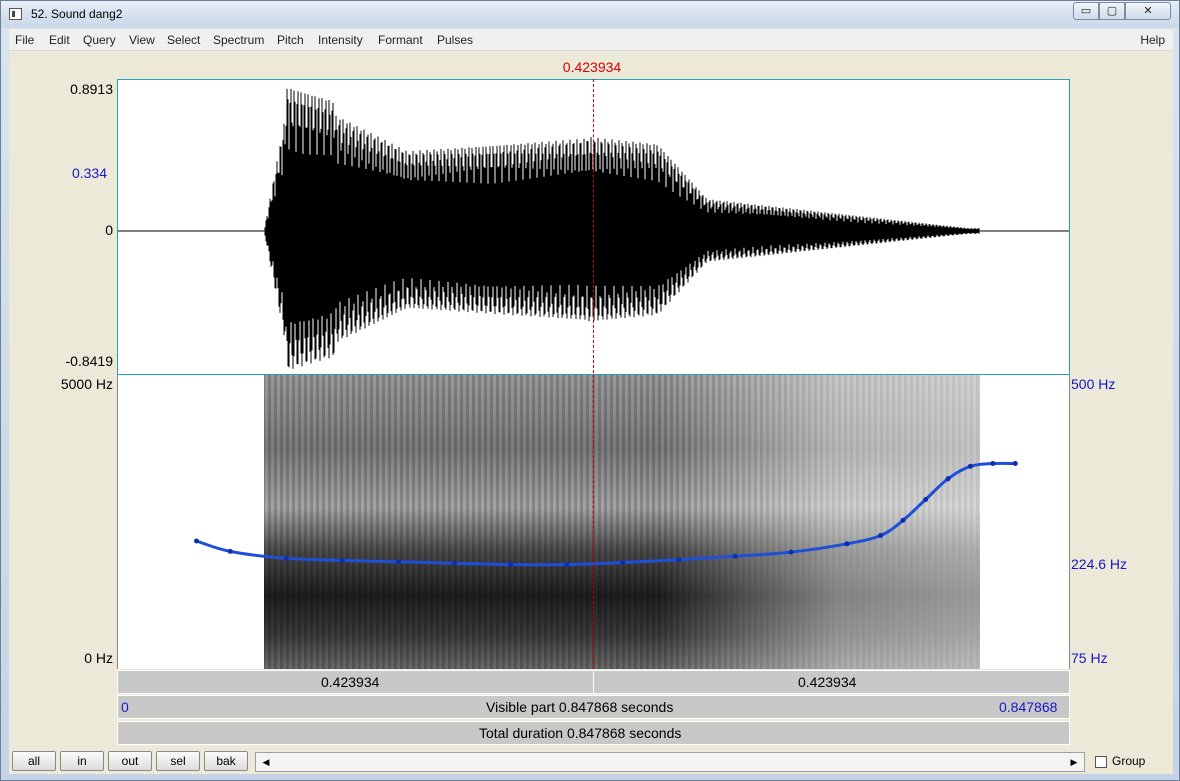 Image resolution: width=1180 pixels, height=781 pixels. Describe the element at coordinates (593, 374) in the screenshot. I see `cursor-line` at that location.